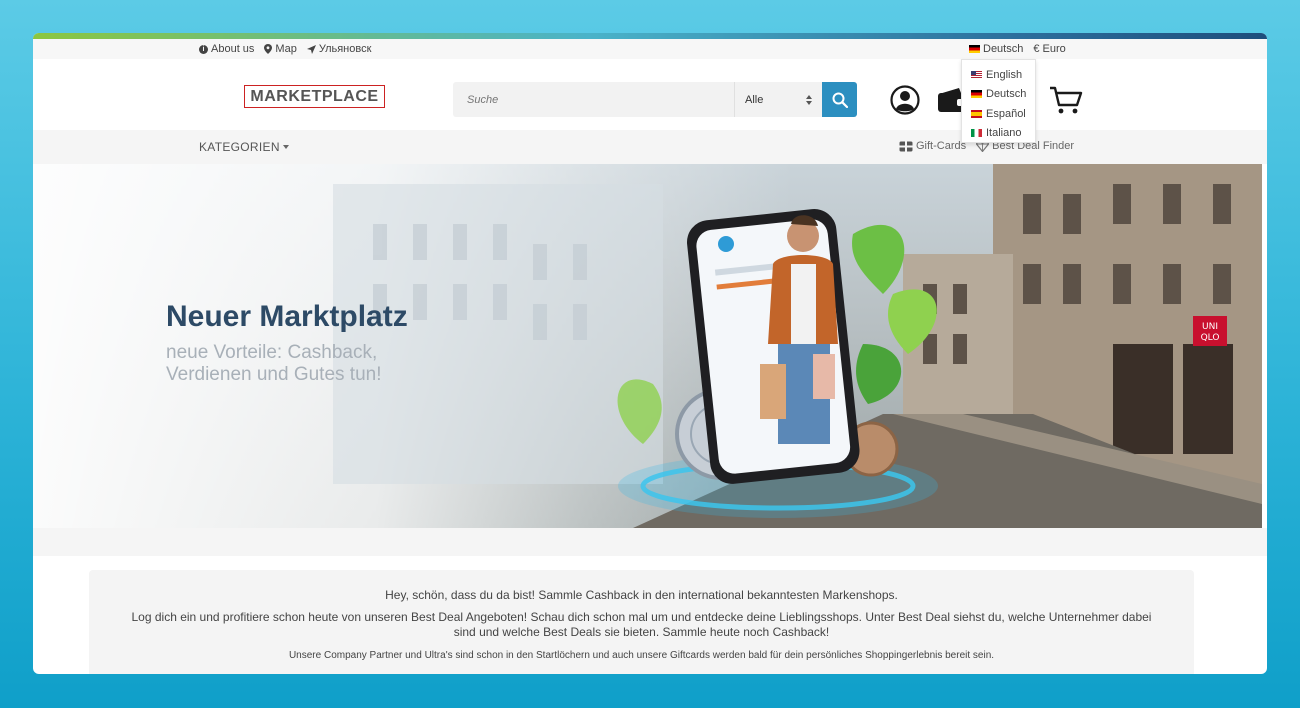  I want to click on about-us-link: i About us, so click(226, 49).